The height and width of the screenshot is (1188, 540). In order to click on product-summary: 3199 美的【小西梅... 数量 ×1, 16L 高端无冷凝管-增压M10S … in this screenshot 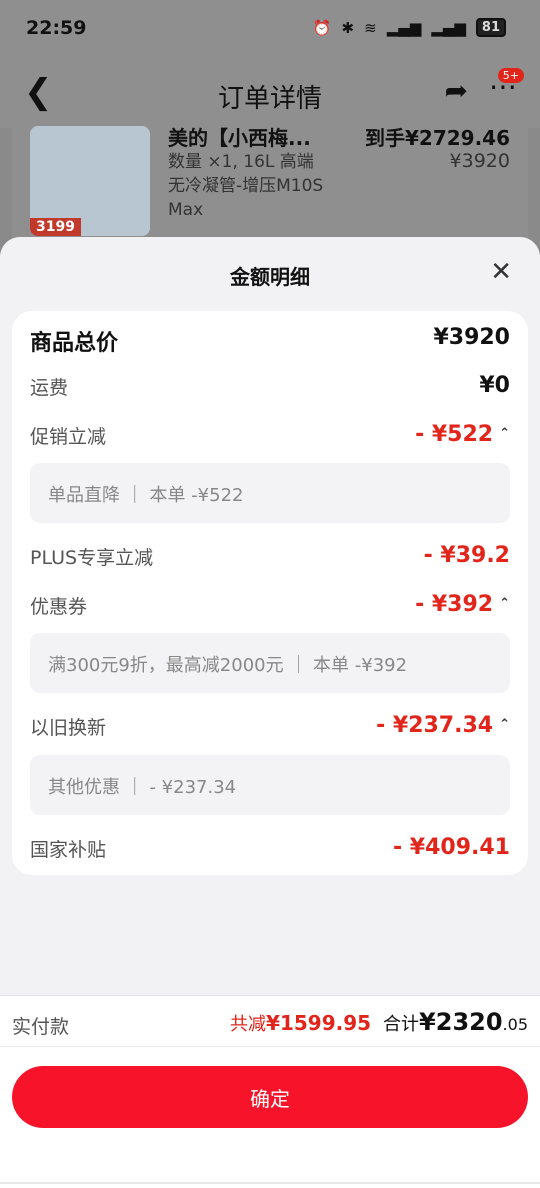, I will do `click(270, 187)`.